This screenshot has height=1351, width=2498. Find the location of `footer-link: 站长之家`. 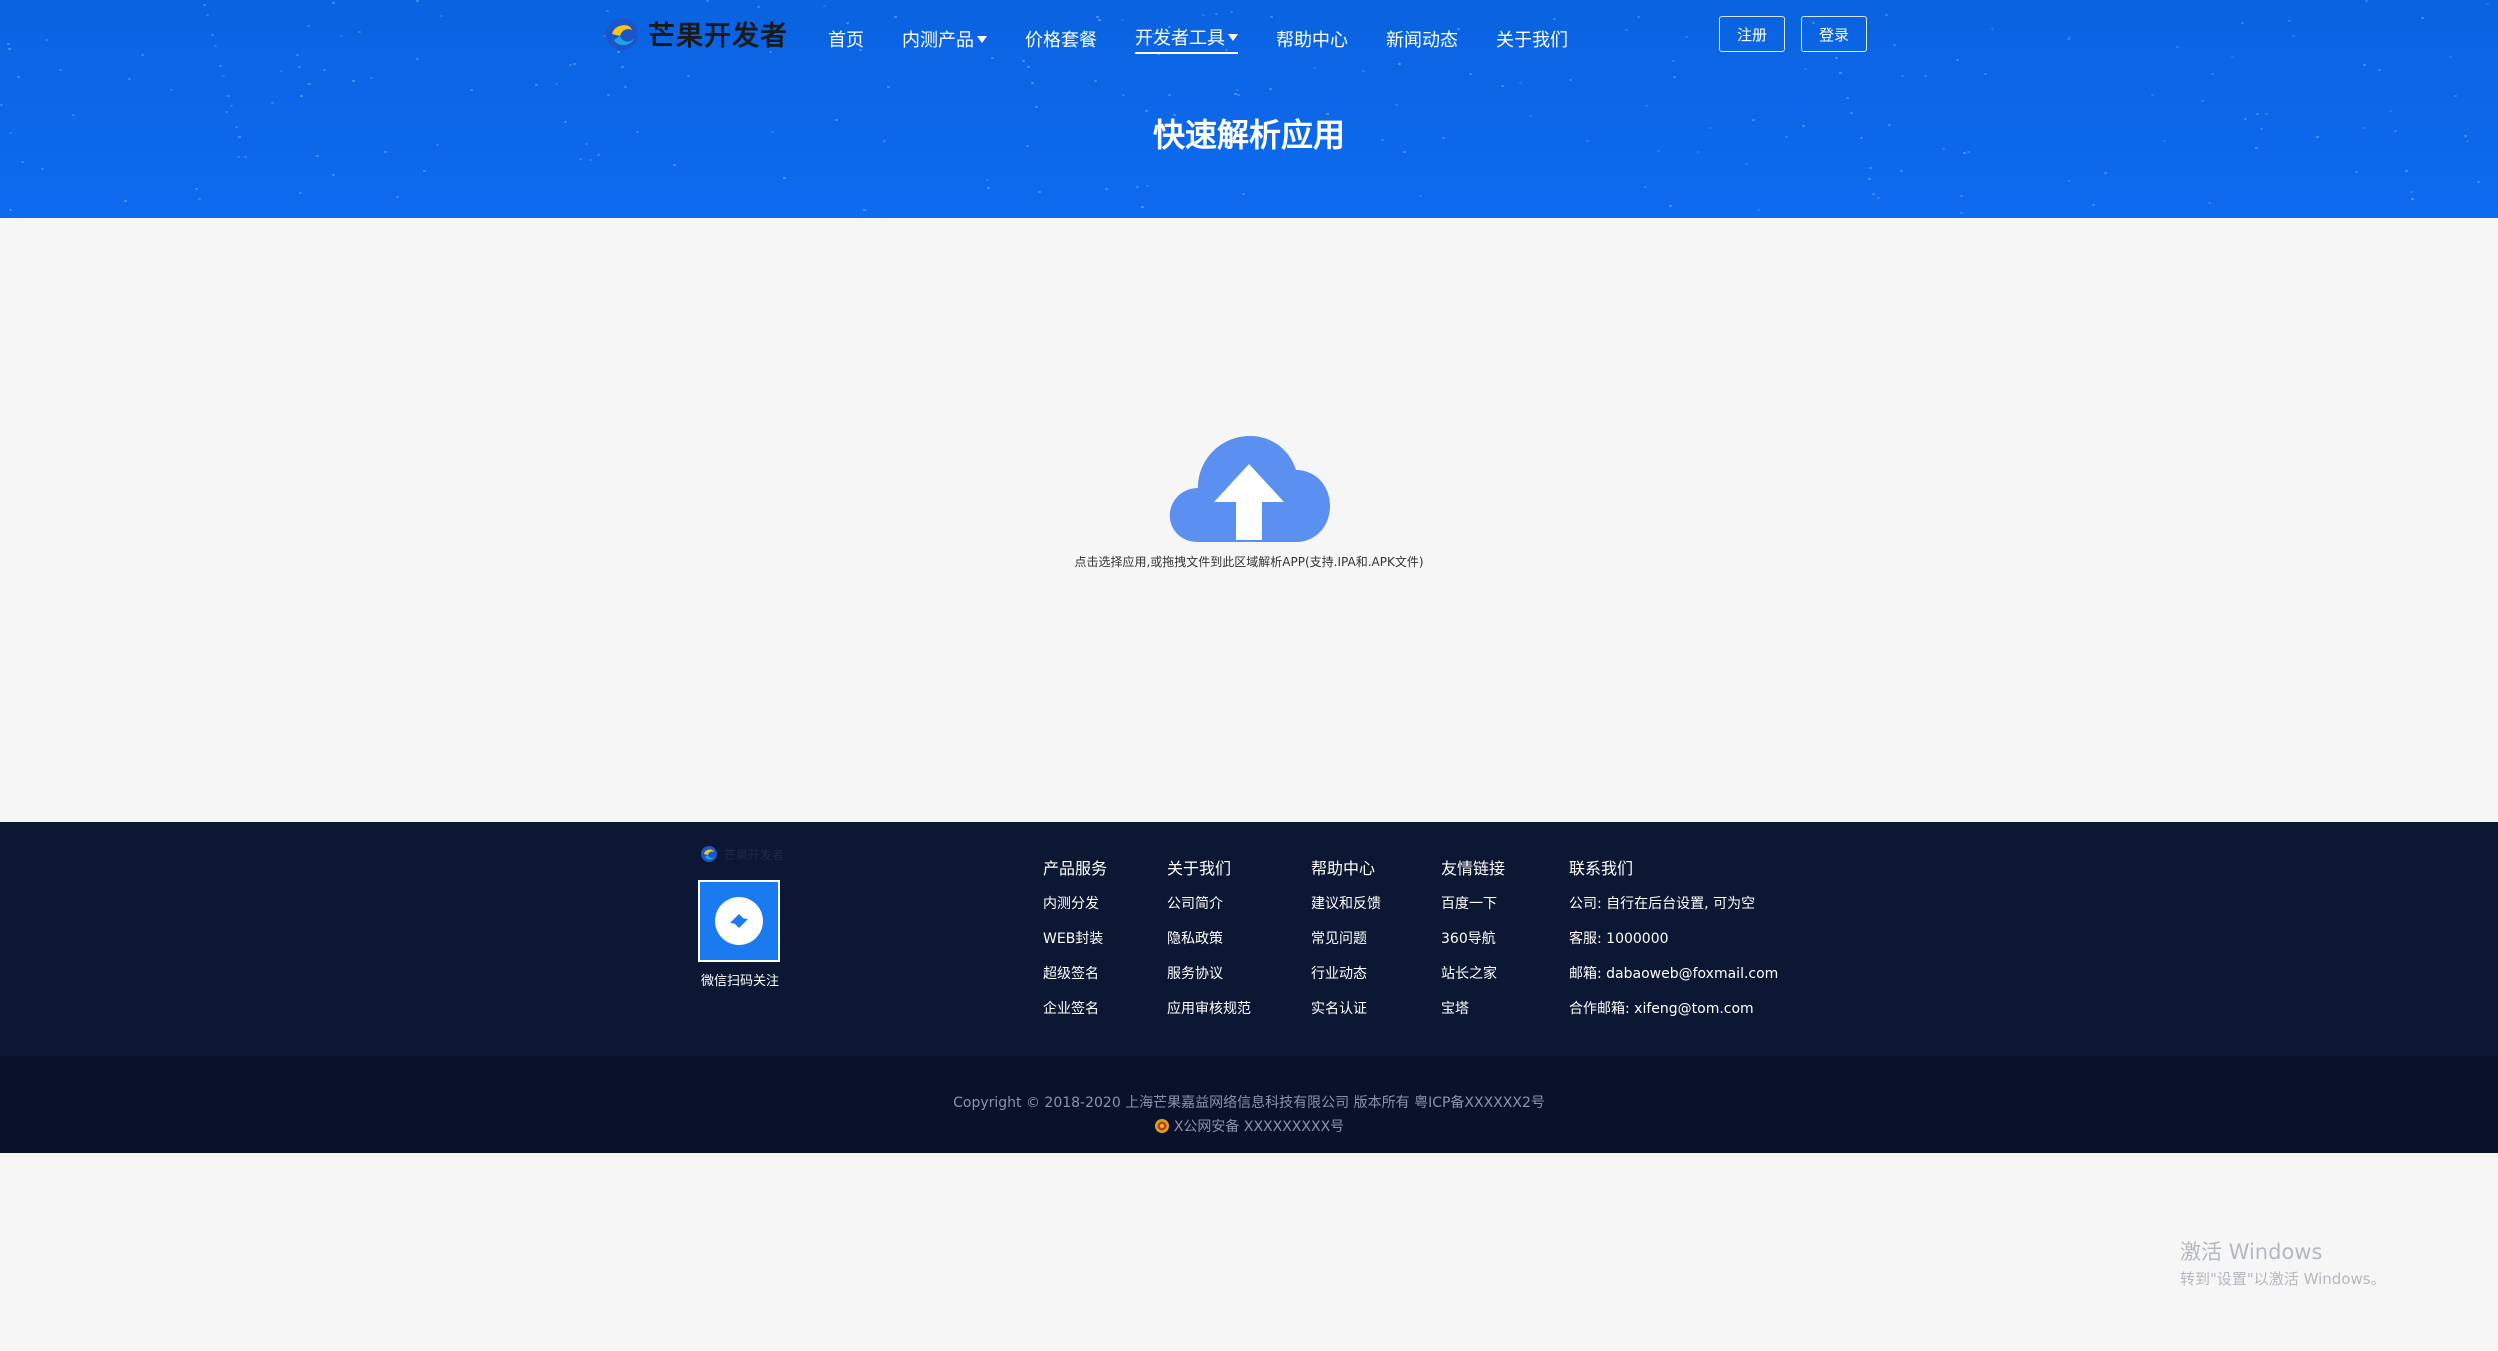

footer-link: 站长之家 is located at coordinates (1473, 981).